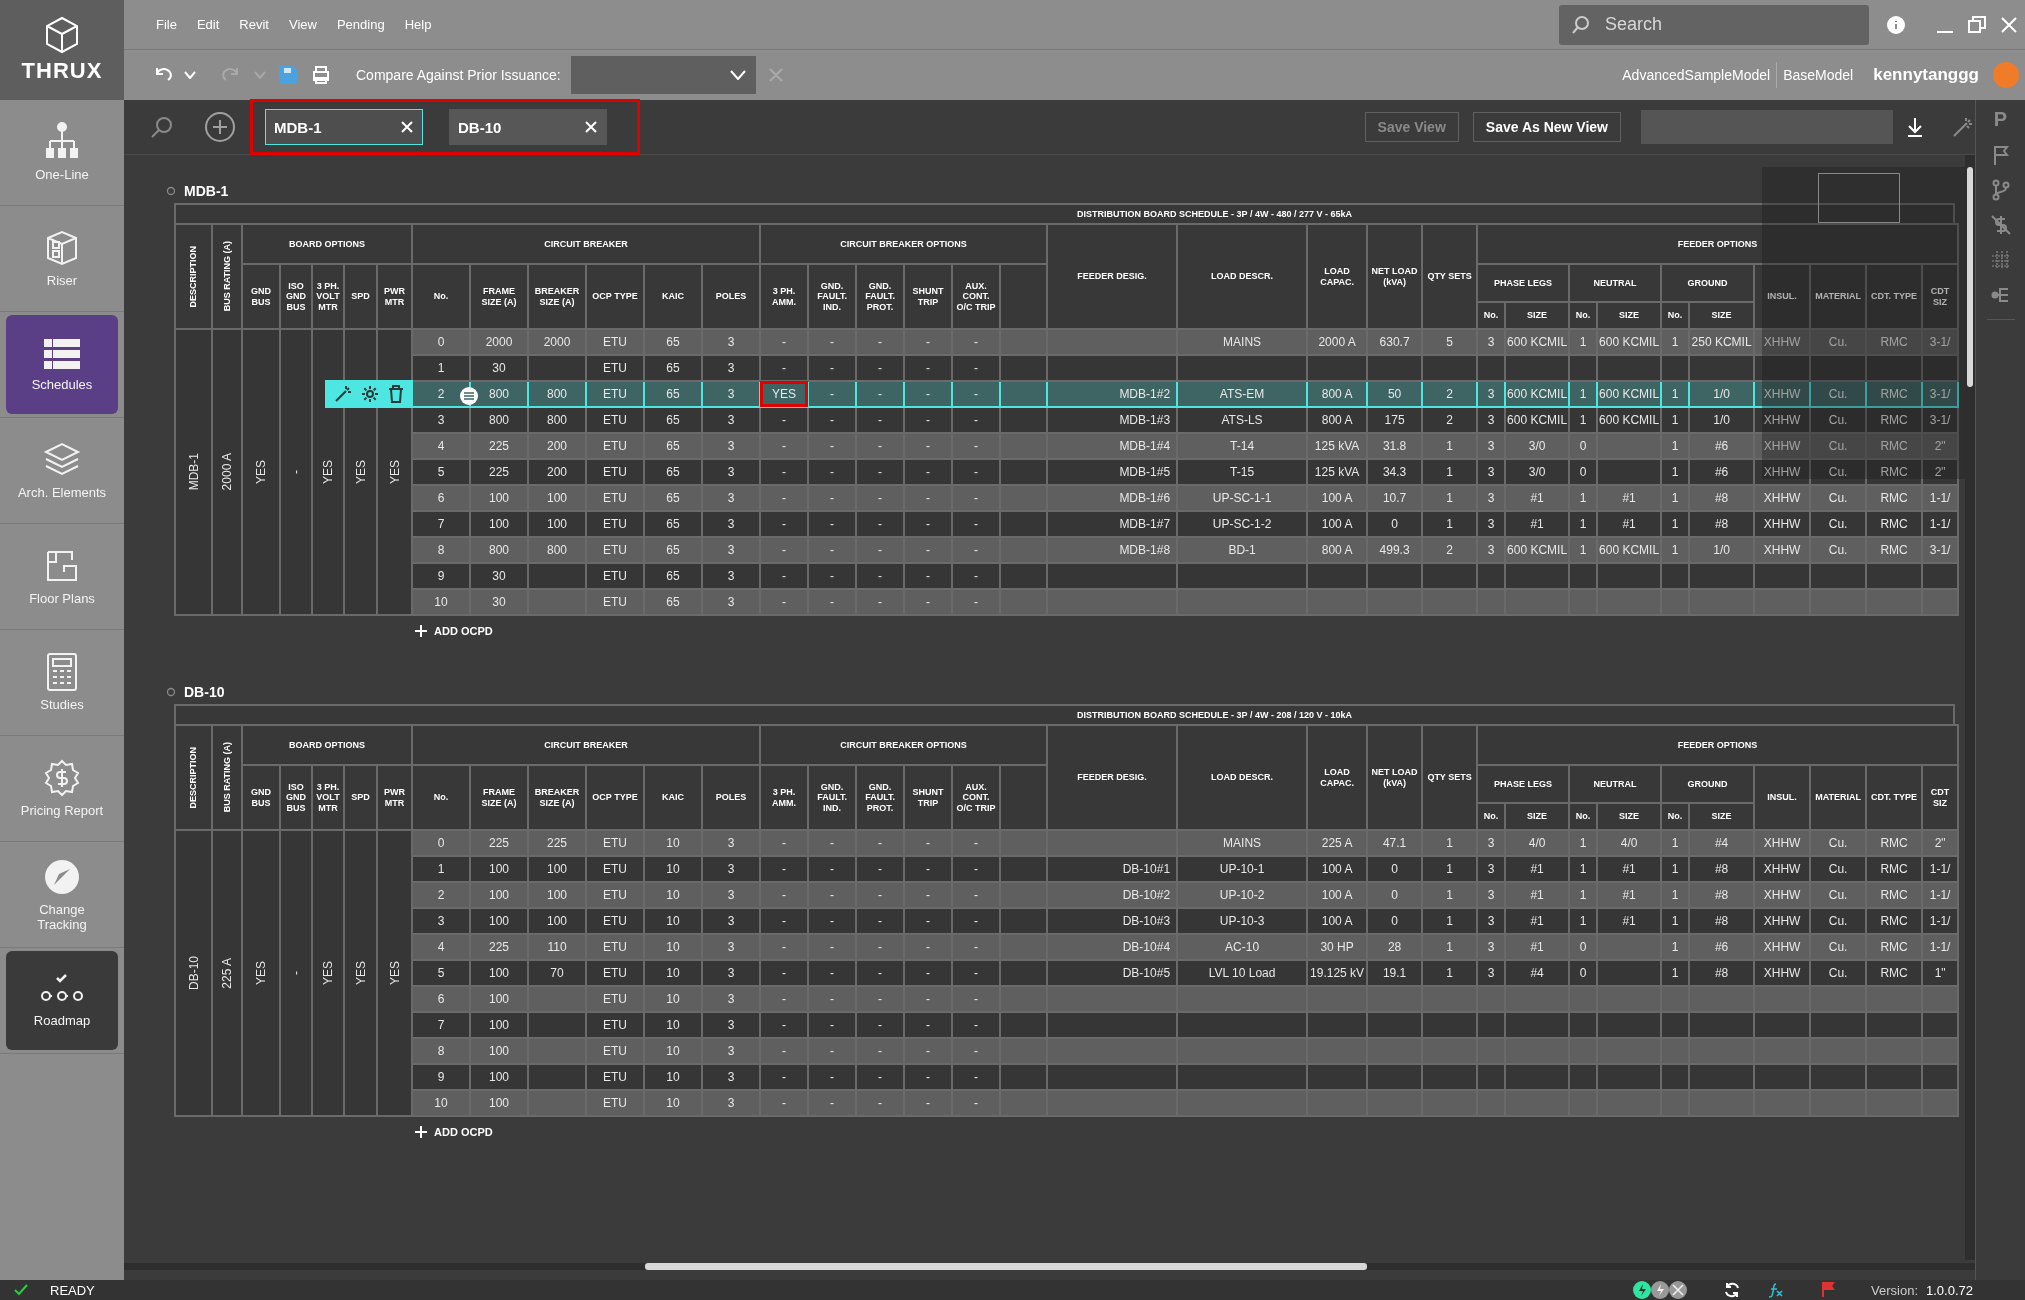  Describe the element at coordinates (1523, 784) in the screenshot. I see `column-header: PHASE LEGS` at that location.